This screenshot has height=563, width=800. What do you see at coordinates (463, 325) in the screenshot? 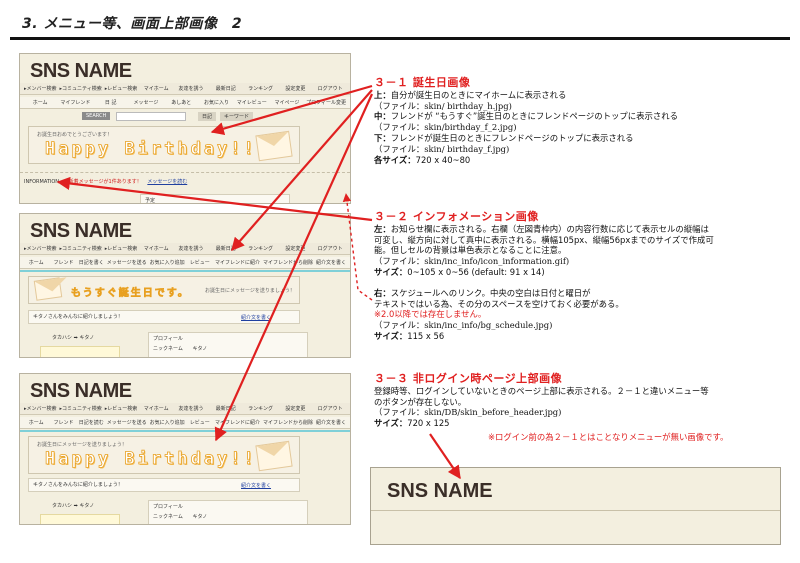
I see `file-path: （ファイル：skin/inc_info/bg_schedule.jpg)` at bounding box center [463, 325].